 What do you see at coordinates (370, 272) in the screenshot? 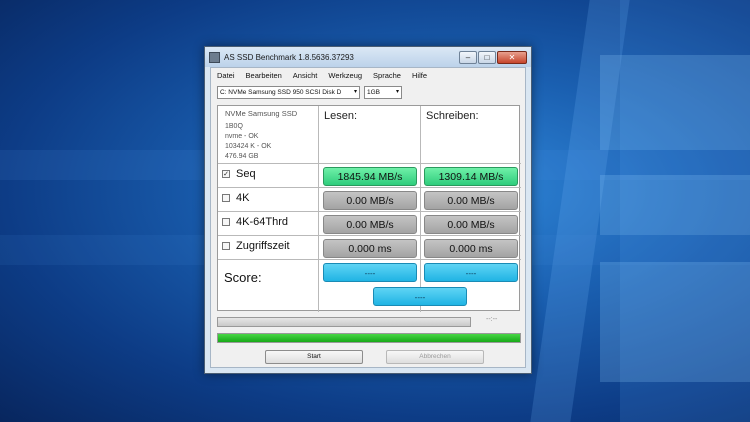
I see `score-read: ----` at bounding box center [370, 272].